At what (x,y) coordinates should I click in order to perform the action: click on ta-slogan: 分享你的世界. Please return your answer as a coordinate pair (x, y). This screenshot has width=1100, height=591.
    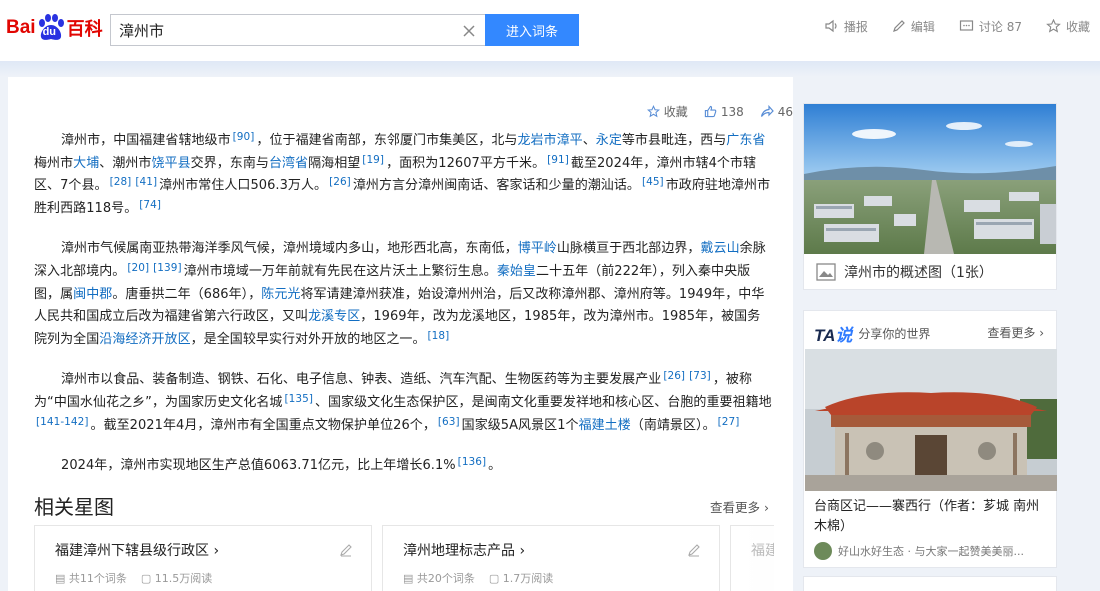
    Looking at the image, I should click on (894, 334).